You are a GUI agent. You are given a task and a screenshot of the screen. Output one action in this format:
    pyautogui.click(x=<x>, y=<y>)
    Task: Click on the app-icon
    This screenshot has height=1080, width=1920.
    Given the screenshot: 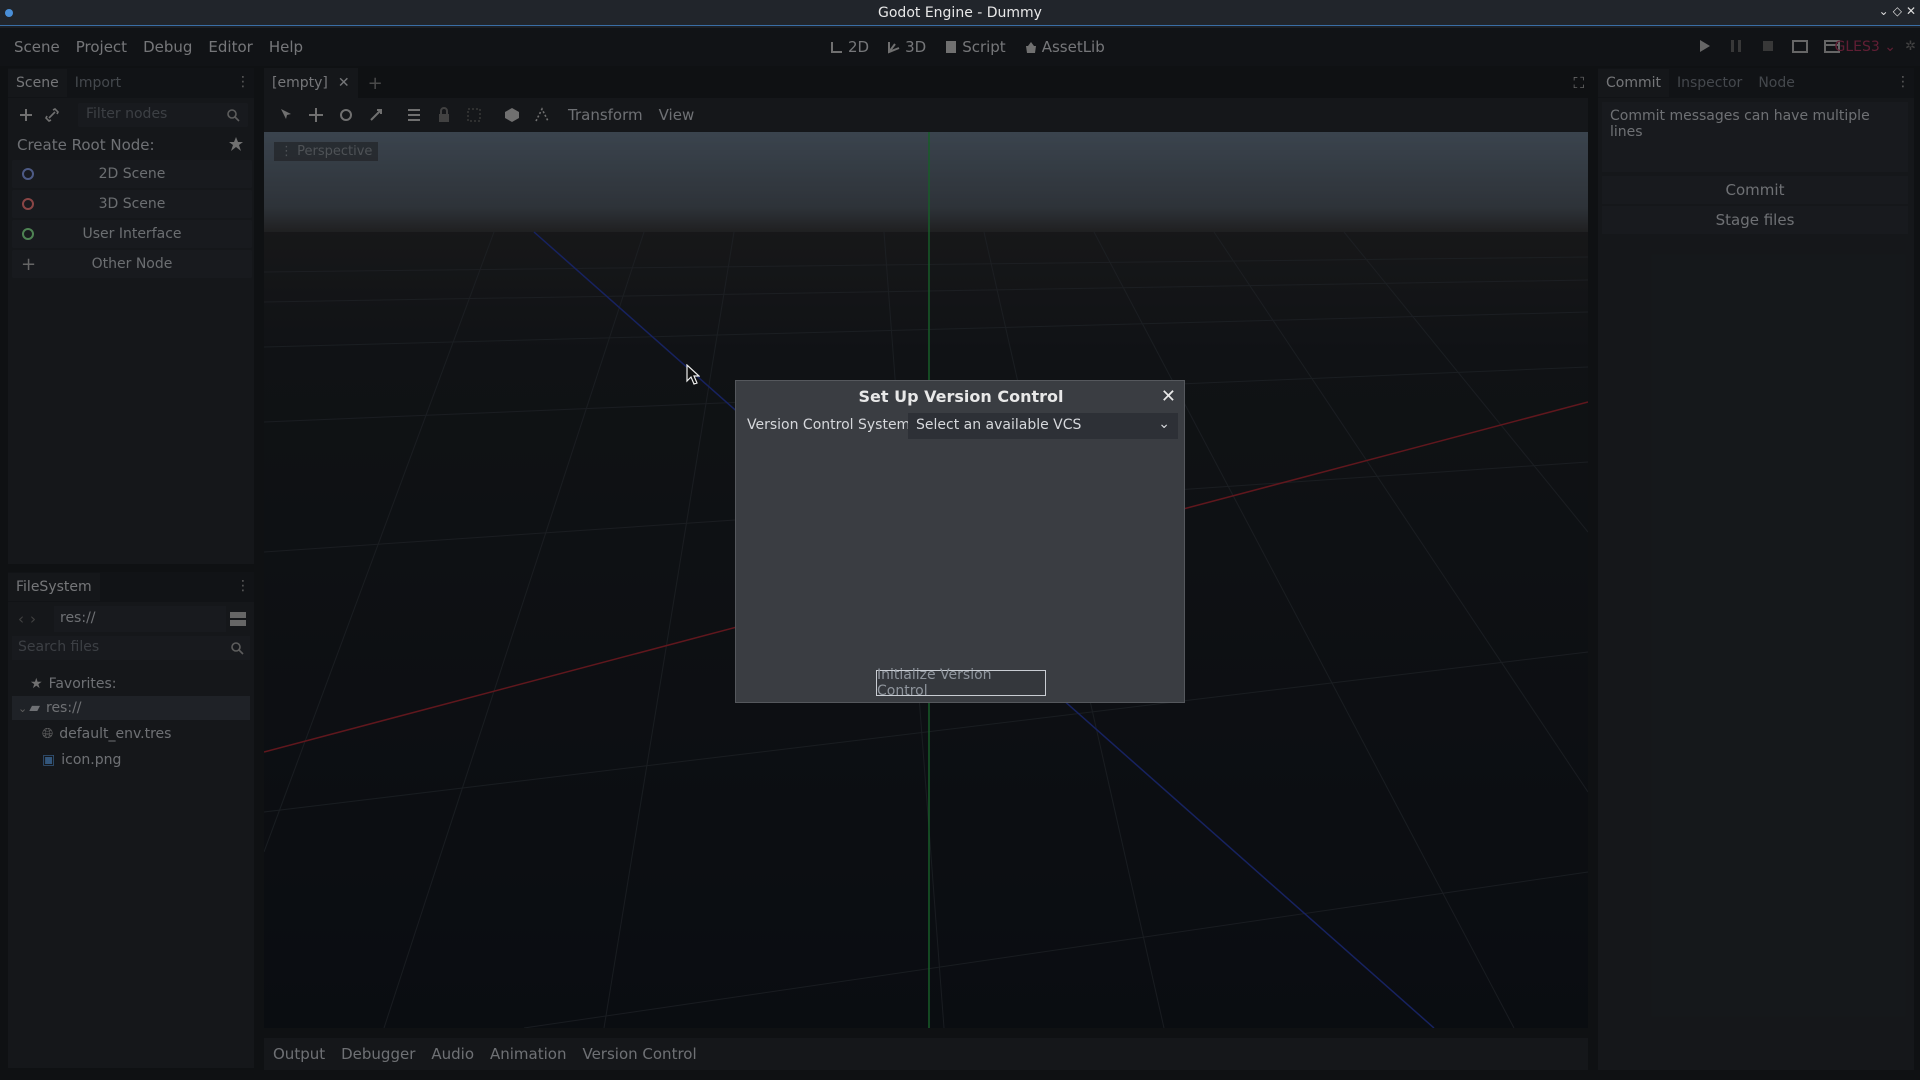 What is the action you would take?
    pyautogui.click(x=9, y=13)
    